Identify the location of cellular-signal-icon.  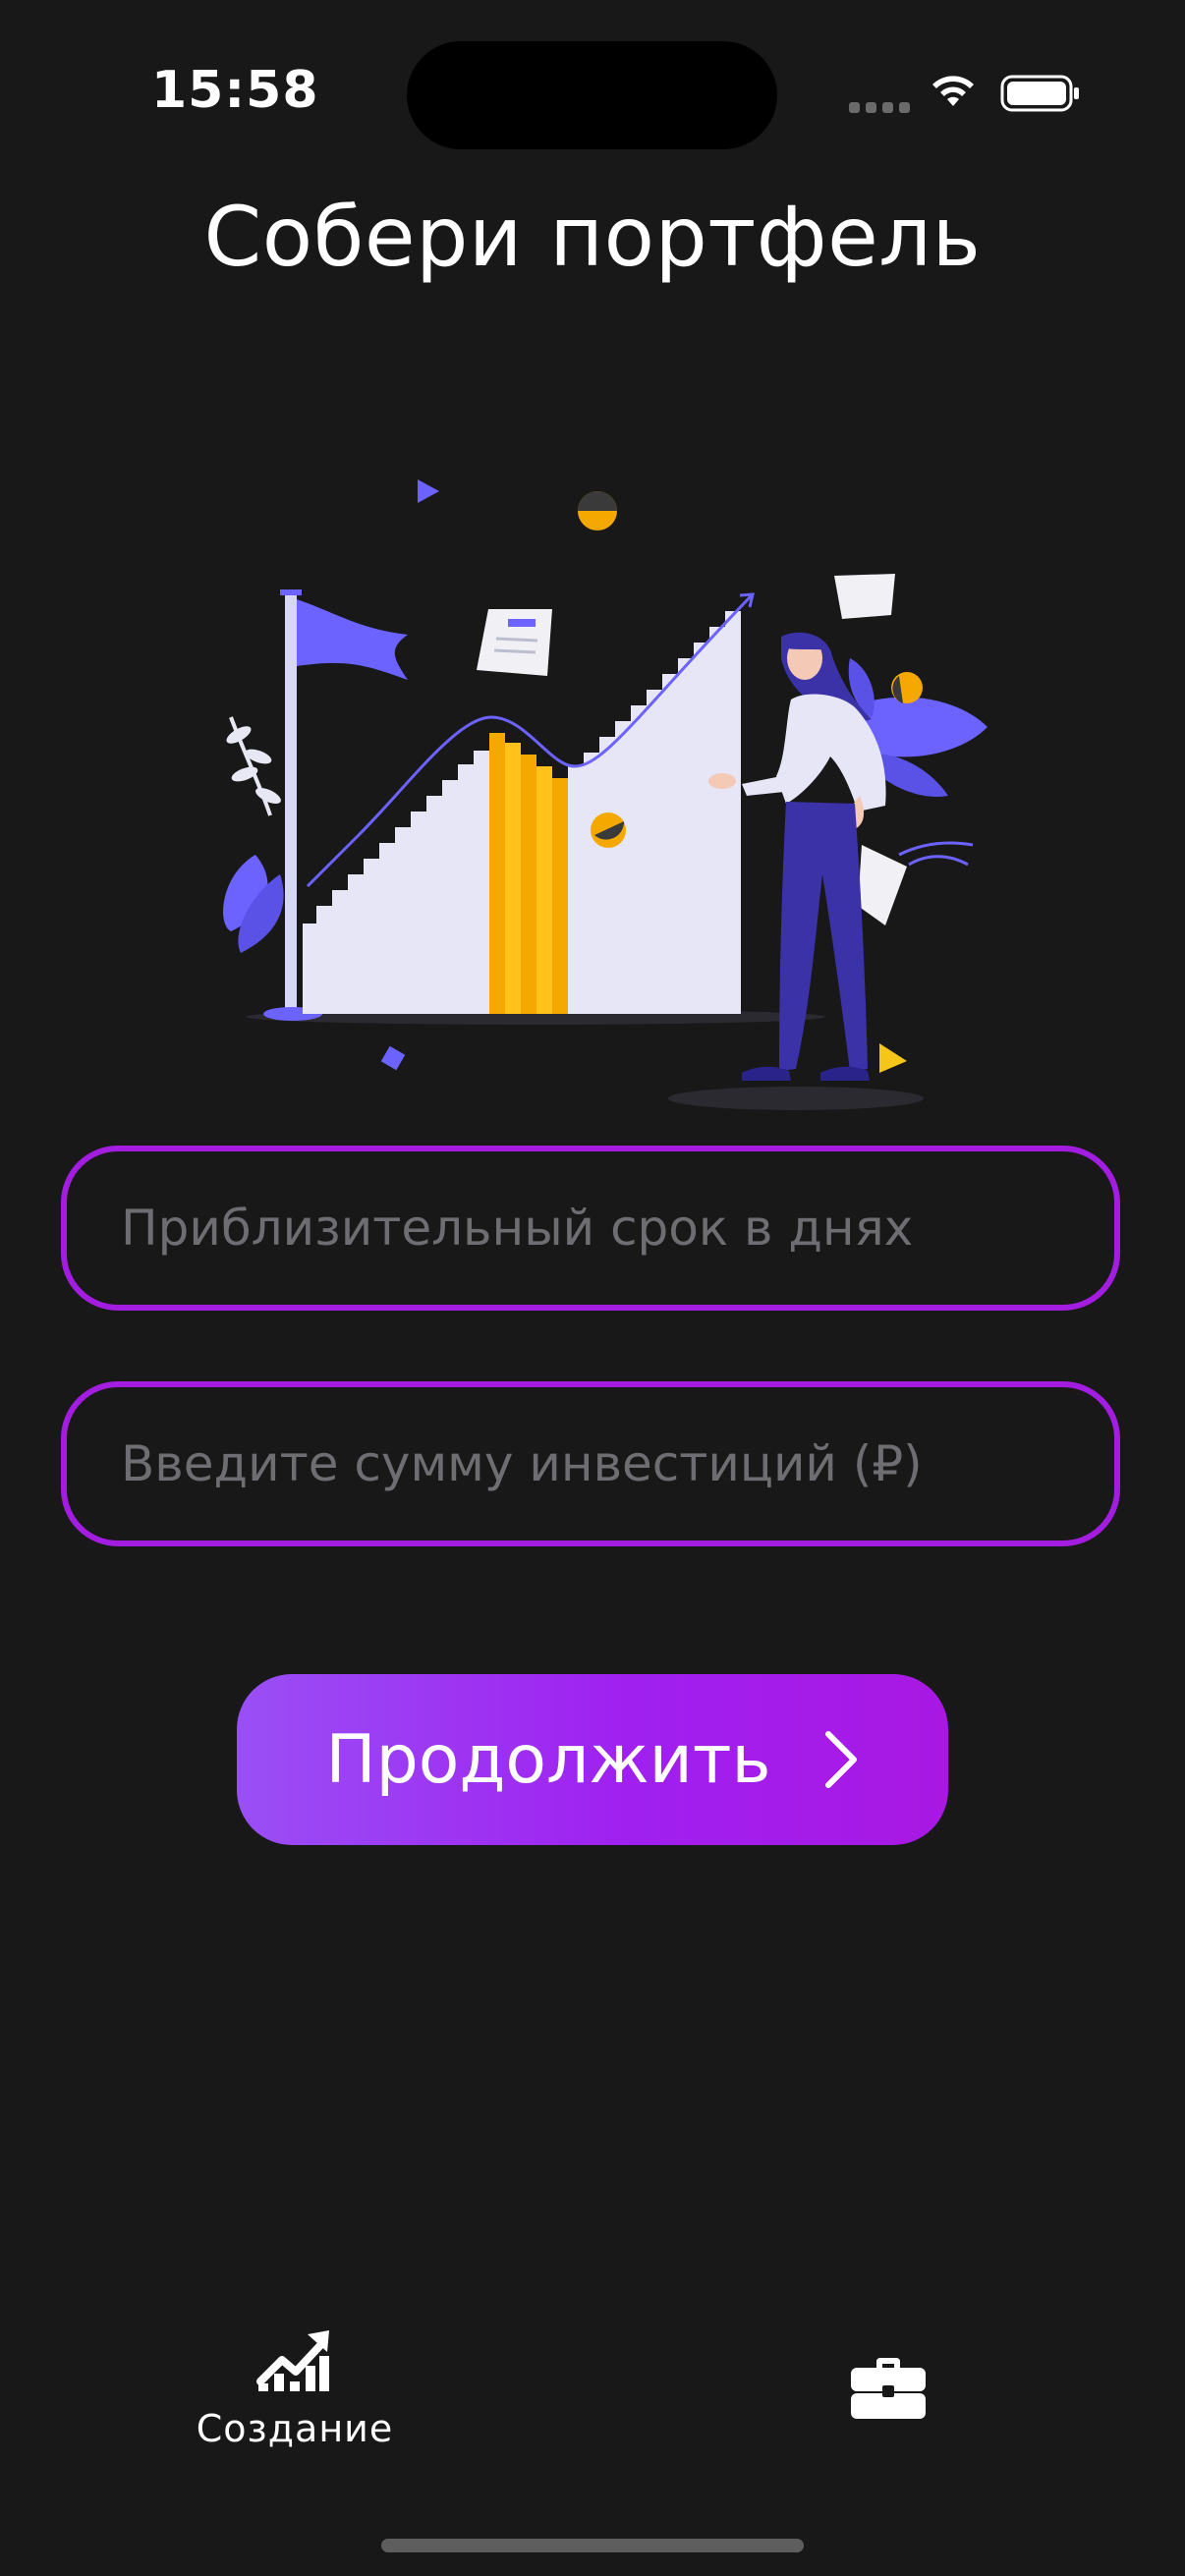
(880, 107).